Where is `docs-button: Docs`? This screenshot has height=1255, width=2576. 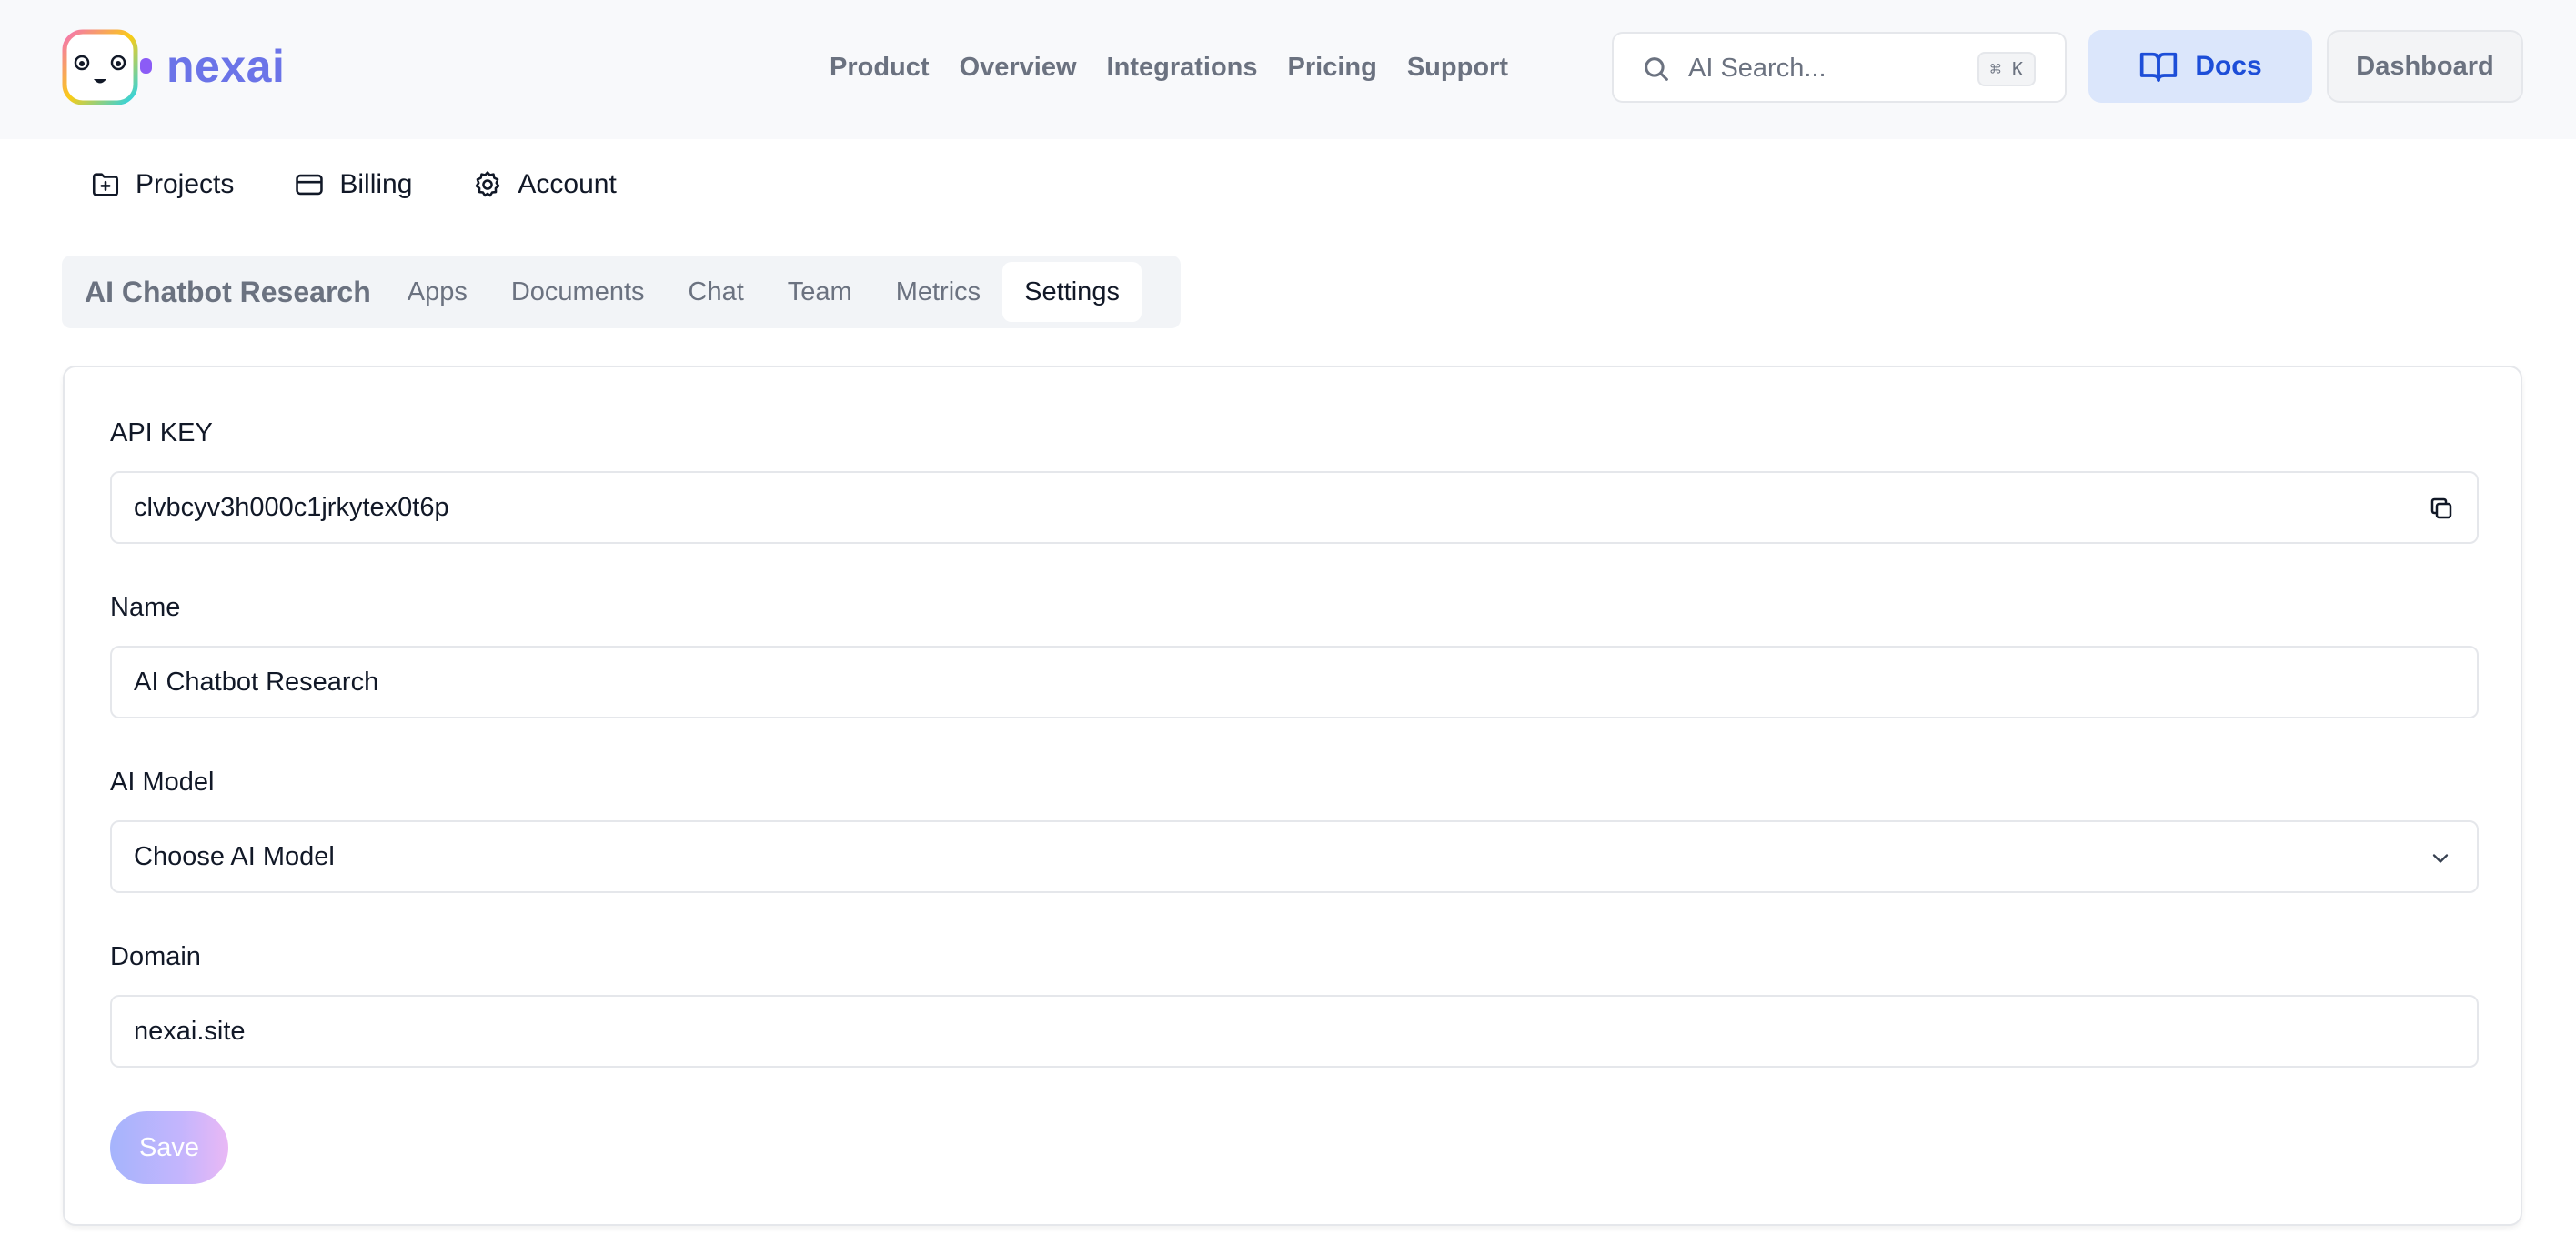 docs-button: Docs is located at coordinates (2200, 66).